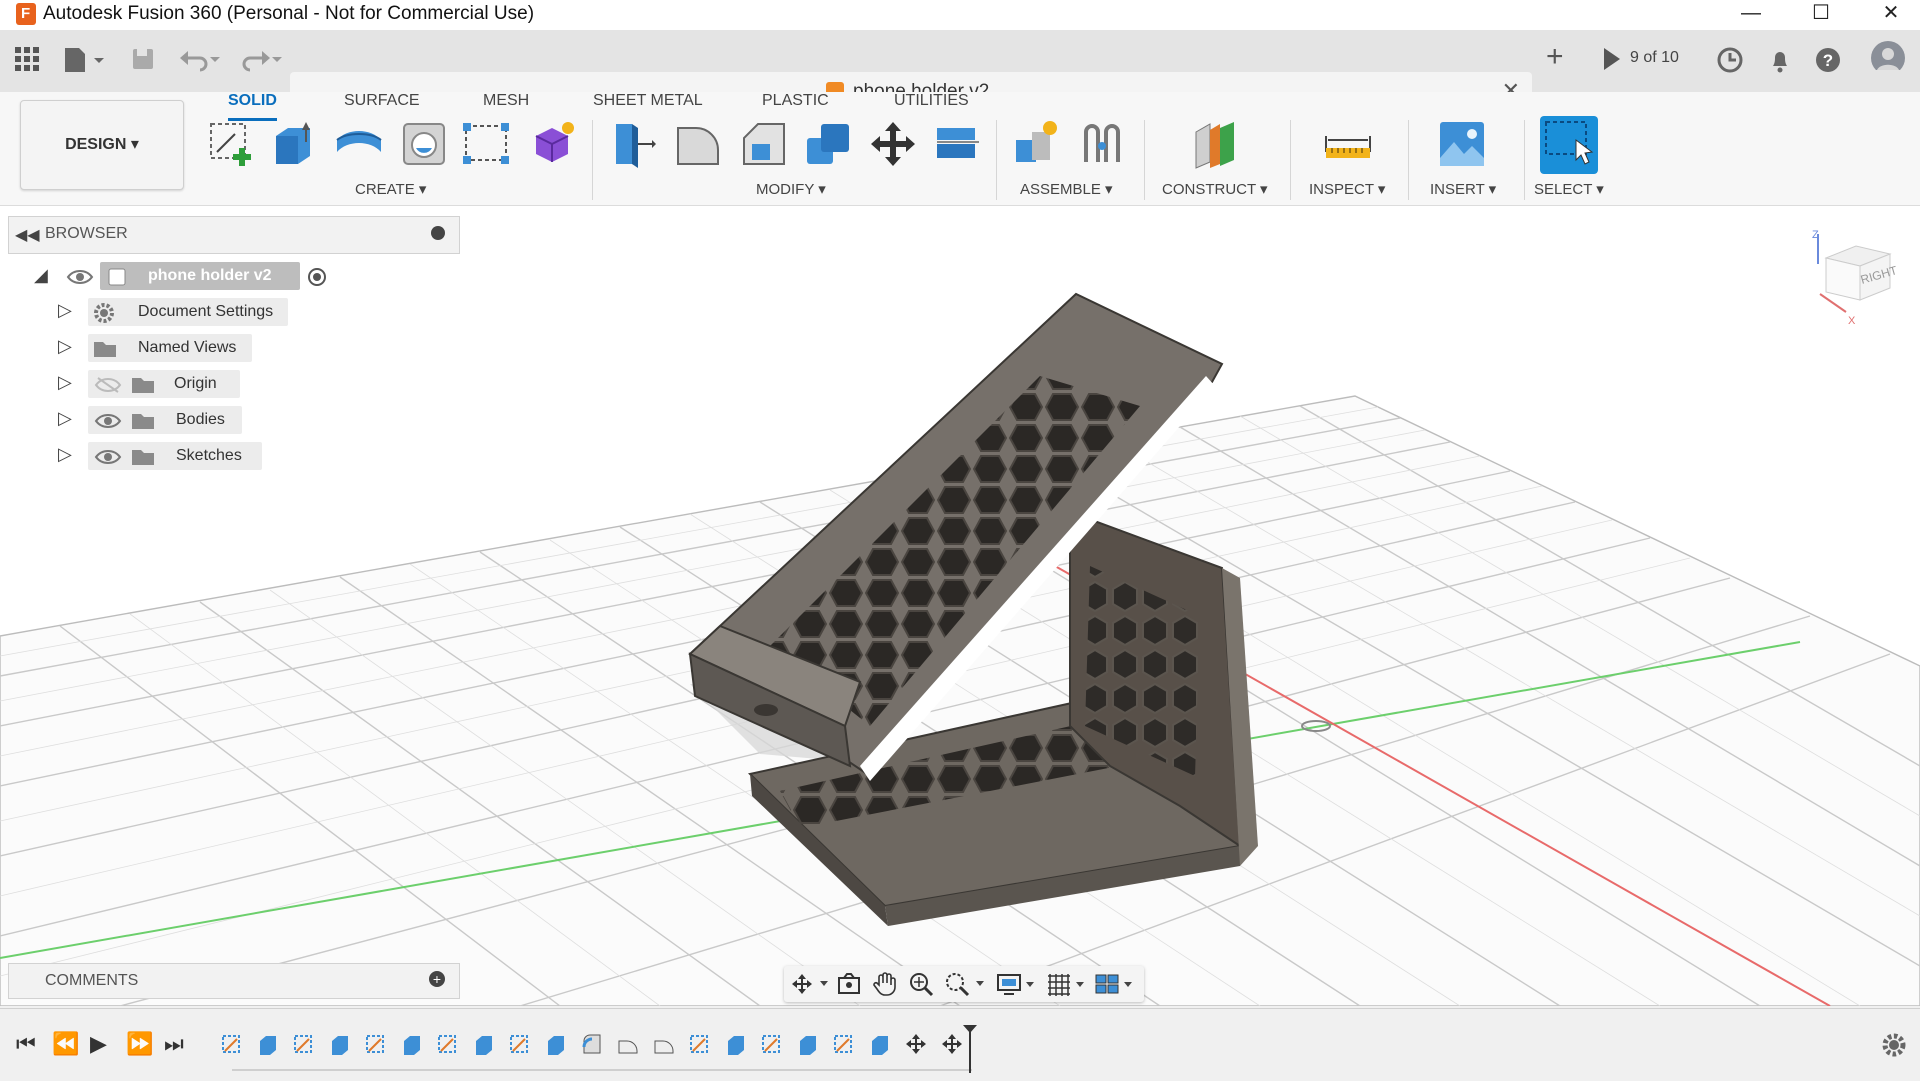  I want to click on grid-settings-icon, so click(1068, 984).